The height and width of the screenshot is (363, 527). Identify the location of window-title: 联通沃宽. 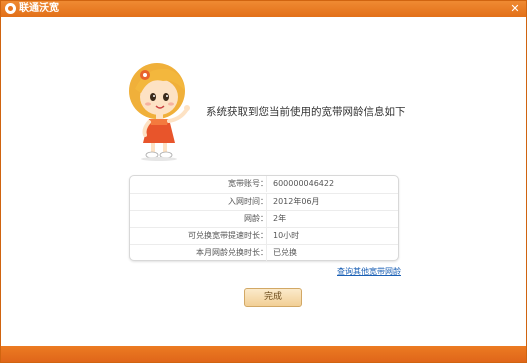
(39, 8).